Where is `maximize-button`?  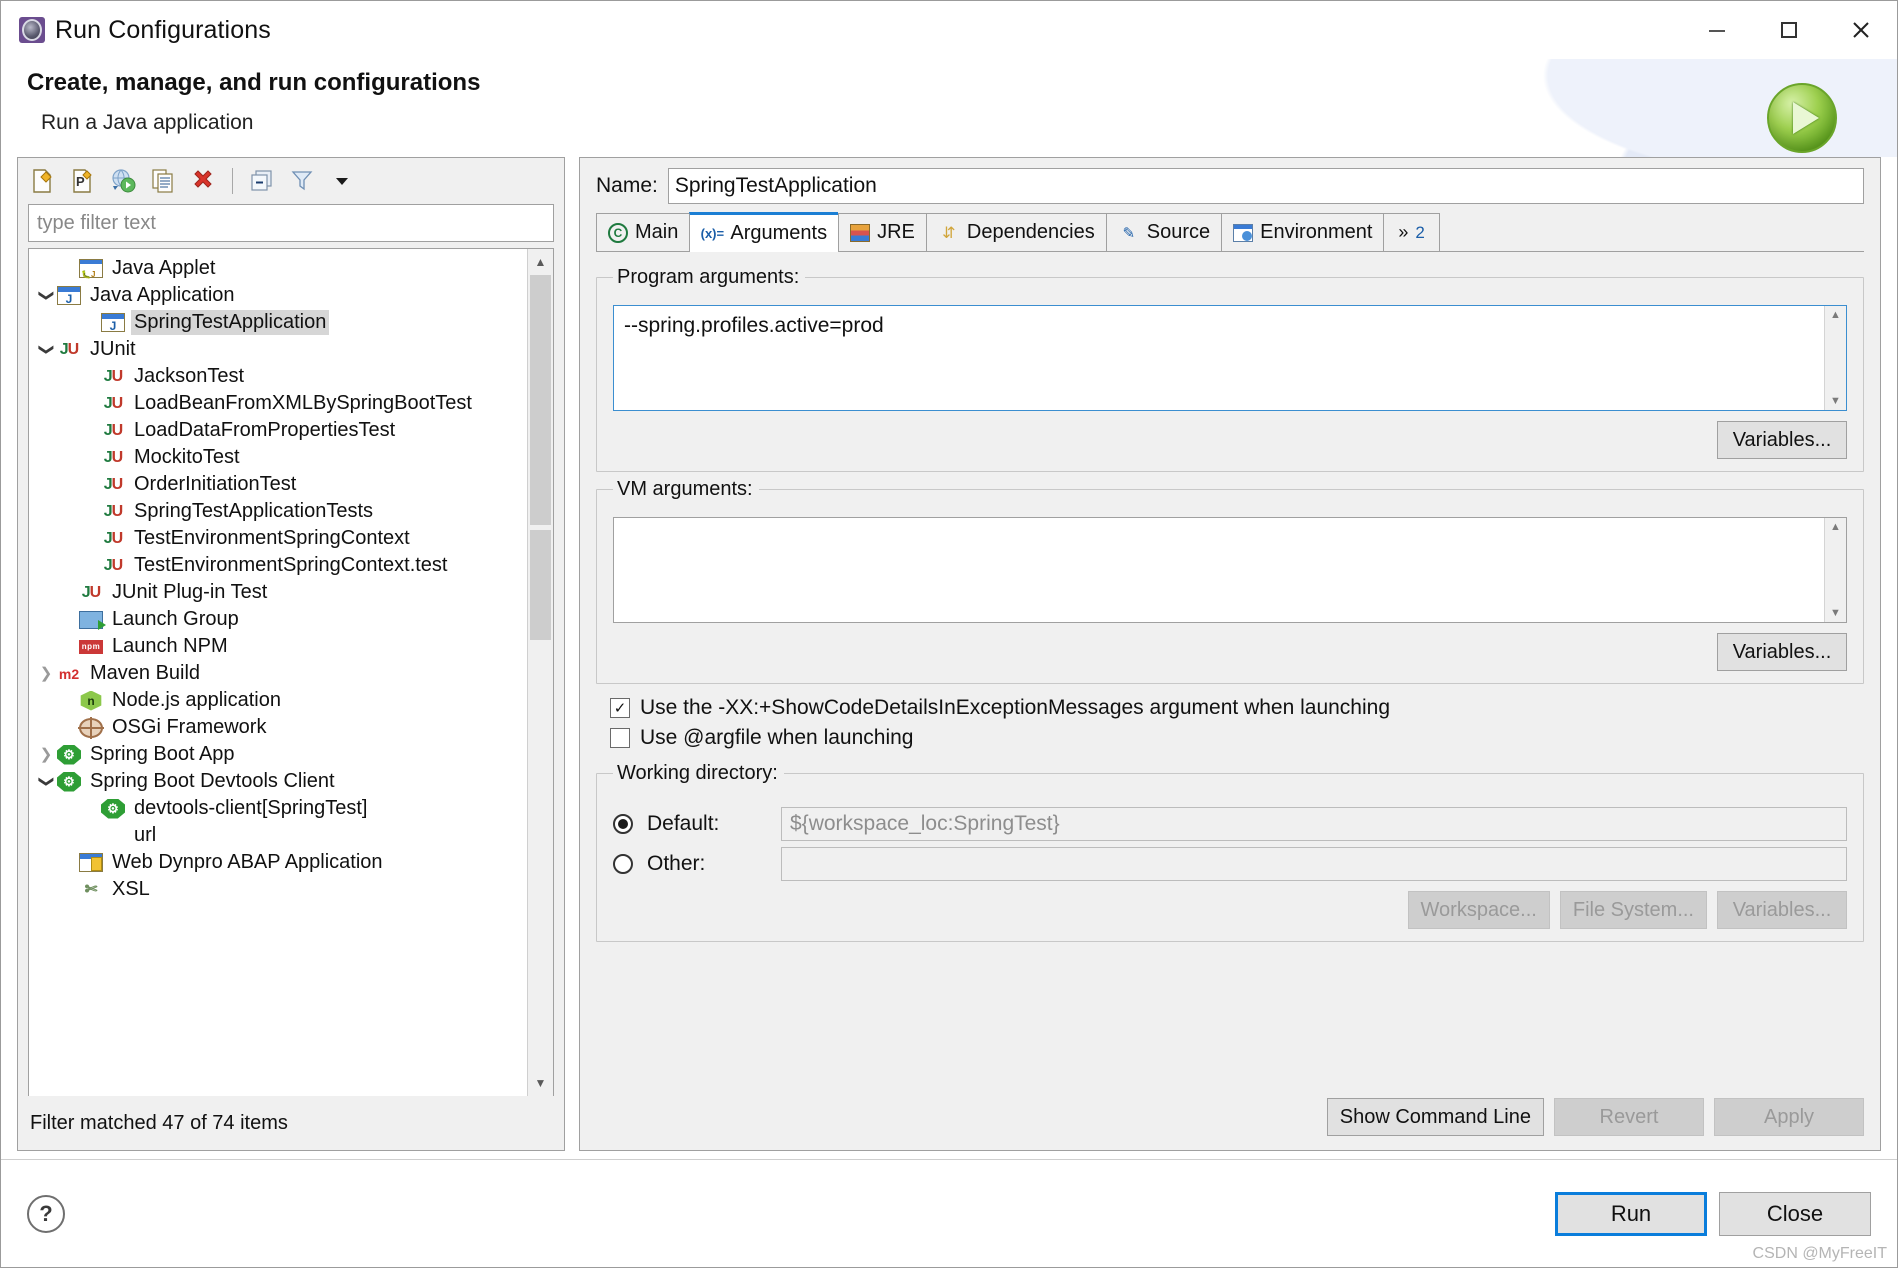
maximize-button is located at coordinates (1789, 30).